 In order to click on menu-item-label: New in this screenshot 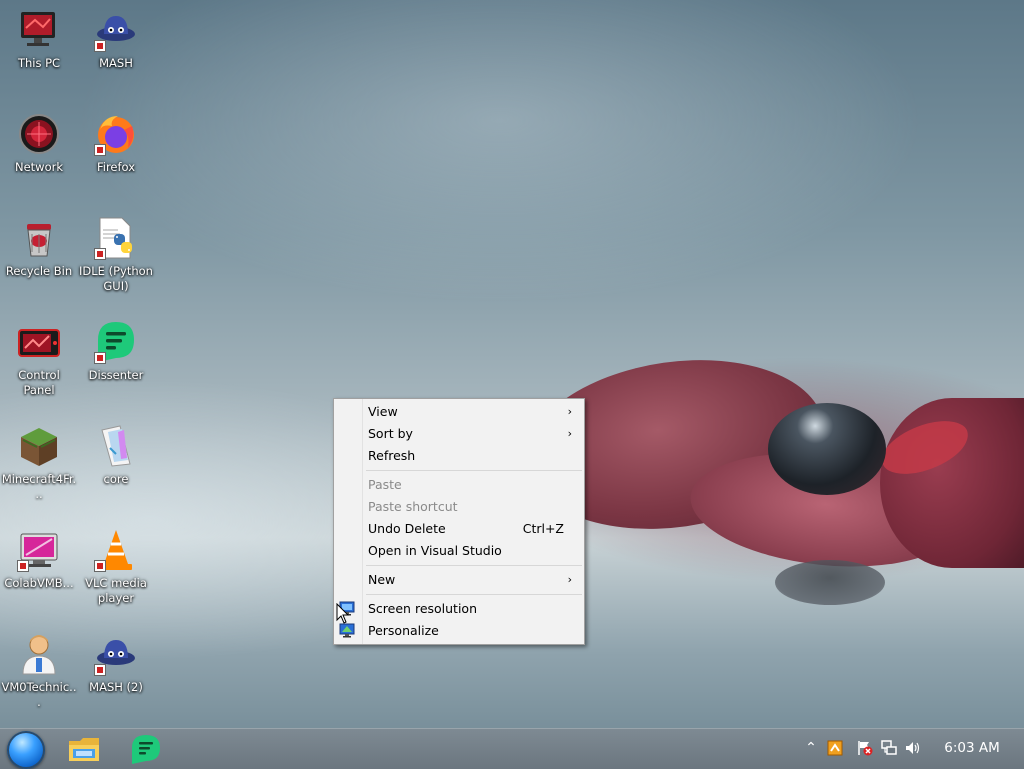, I will do `click(382, 579)`.